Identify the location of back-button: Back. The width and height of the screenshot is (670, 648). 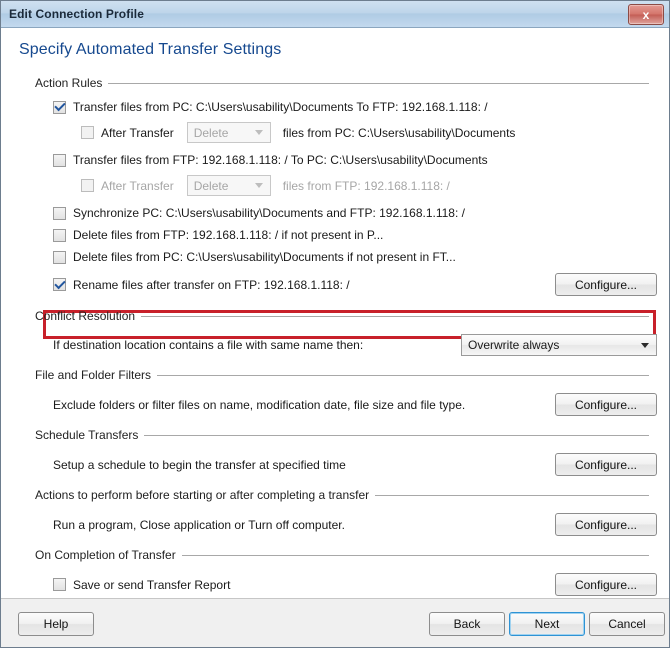
(467, 624).